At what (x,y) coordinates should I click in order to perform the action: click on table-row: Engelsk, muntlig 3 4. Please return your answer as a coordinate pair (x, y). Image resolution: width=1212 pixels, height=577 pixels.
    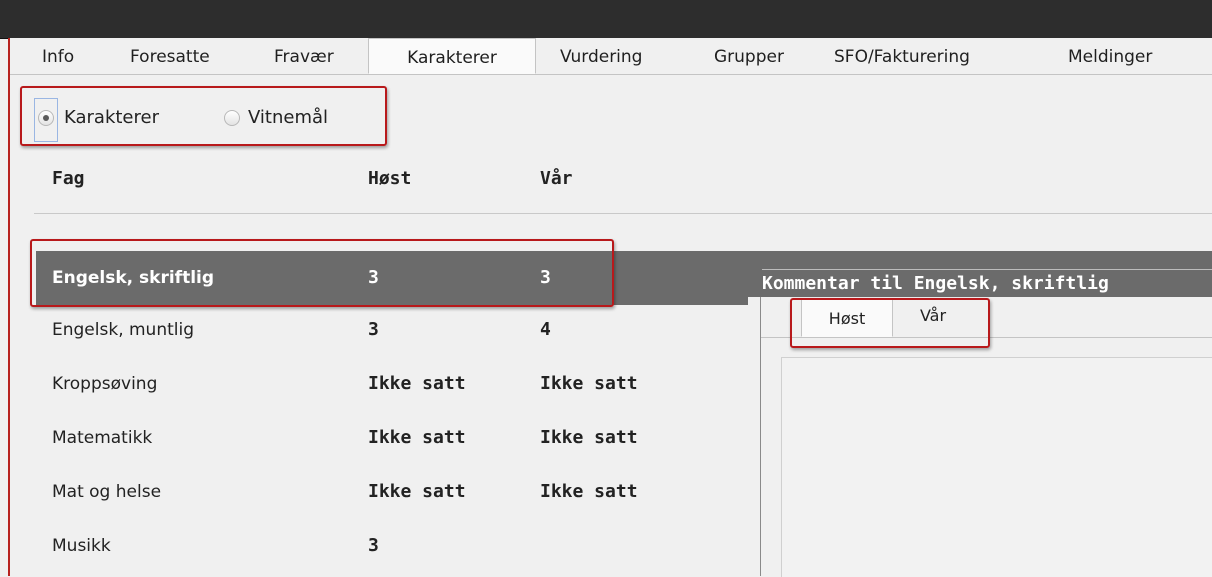
    Looking at the image, I should click on (392, 330).